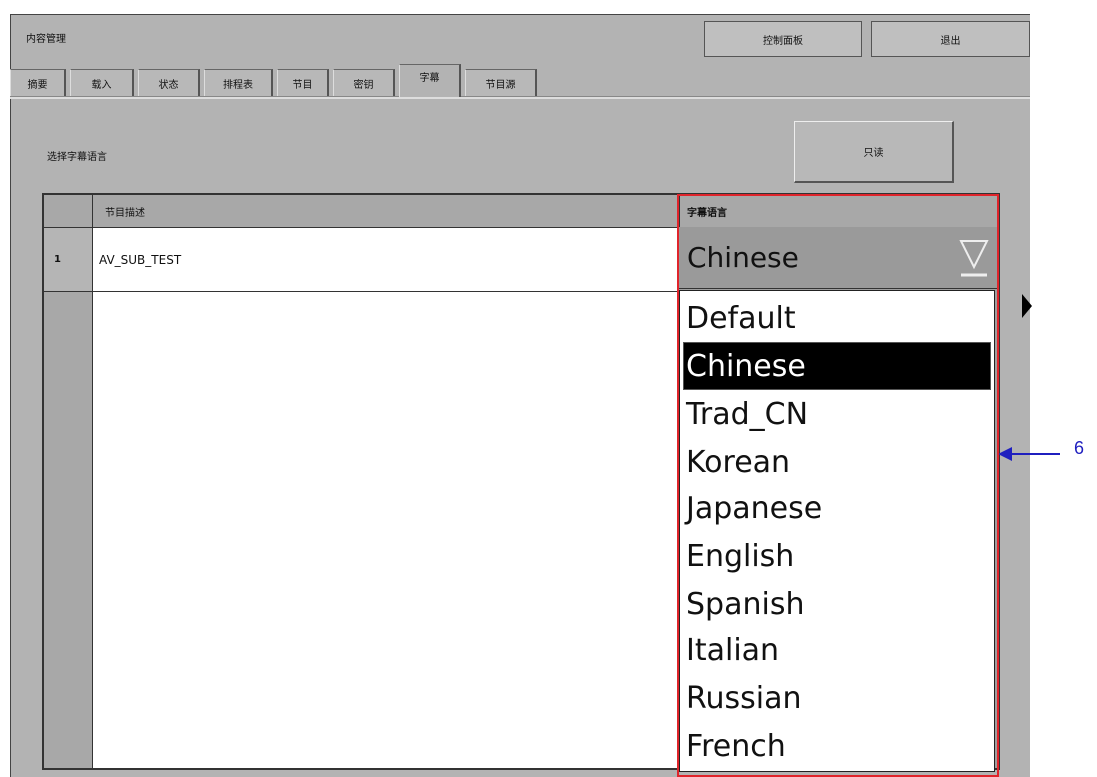 This screenshot has height=777, width=1097. Describe the element at coordinates (385, 211) in the screenshot. I see `header-program-description: 节目描述` at that location.